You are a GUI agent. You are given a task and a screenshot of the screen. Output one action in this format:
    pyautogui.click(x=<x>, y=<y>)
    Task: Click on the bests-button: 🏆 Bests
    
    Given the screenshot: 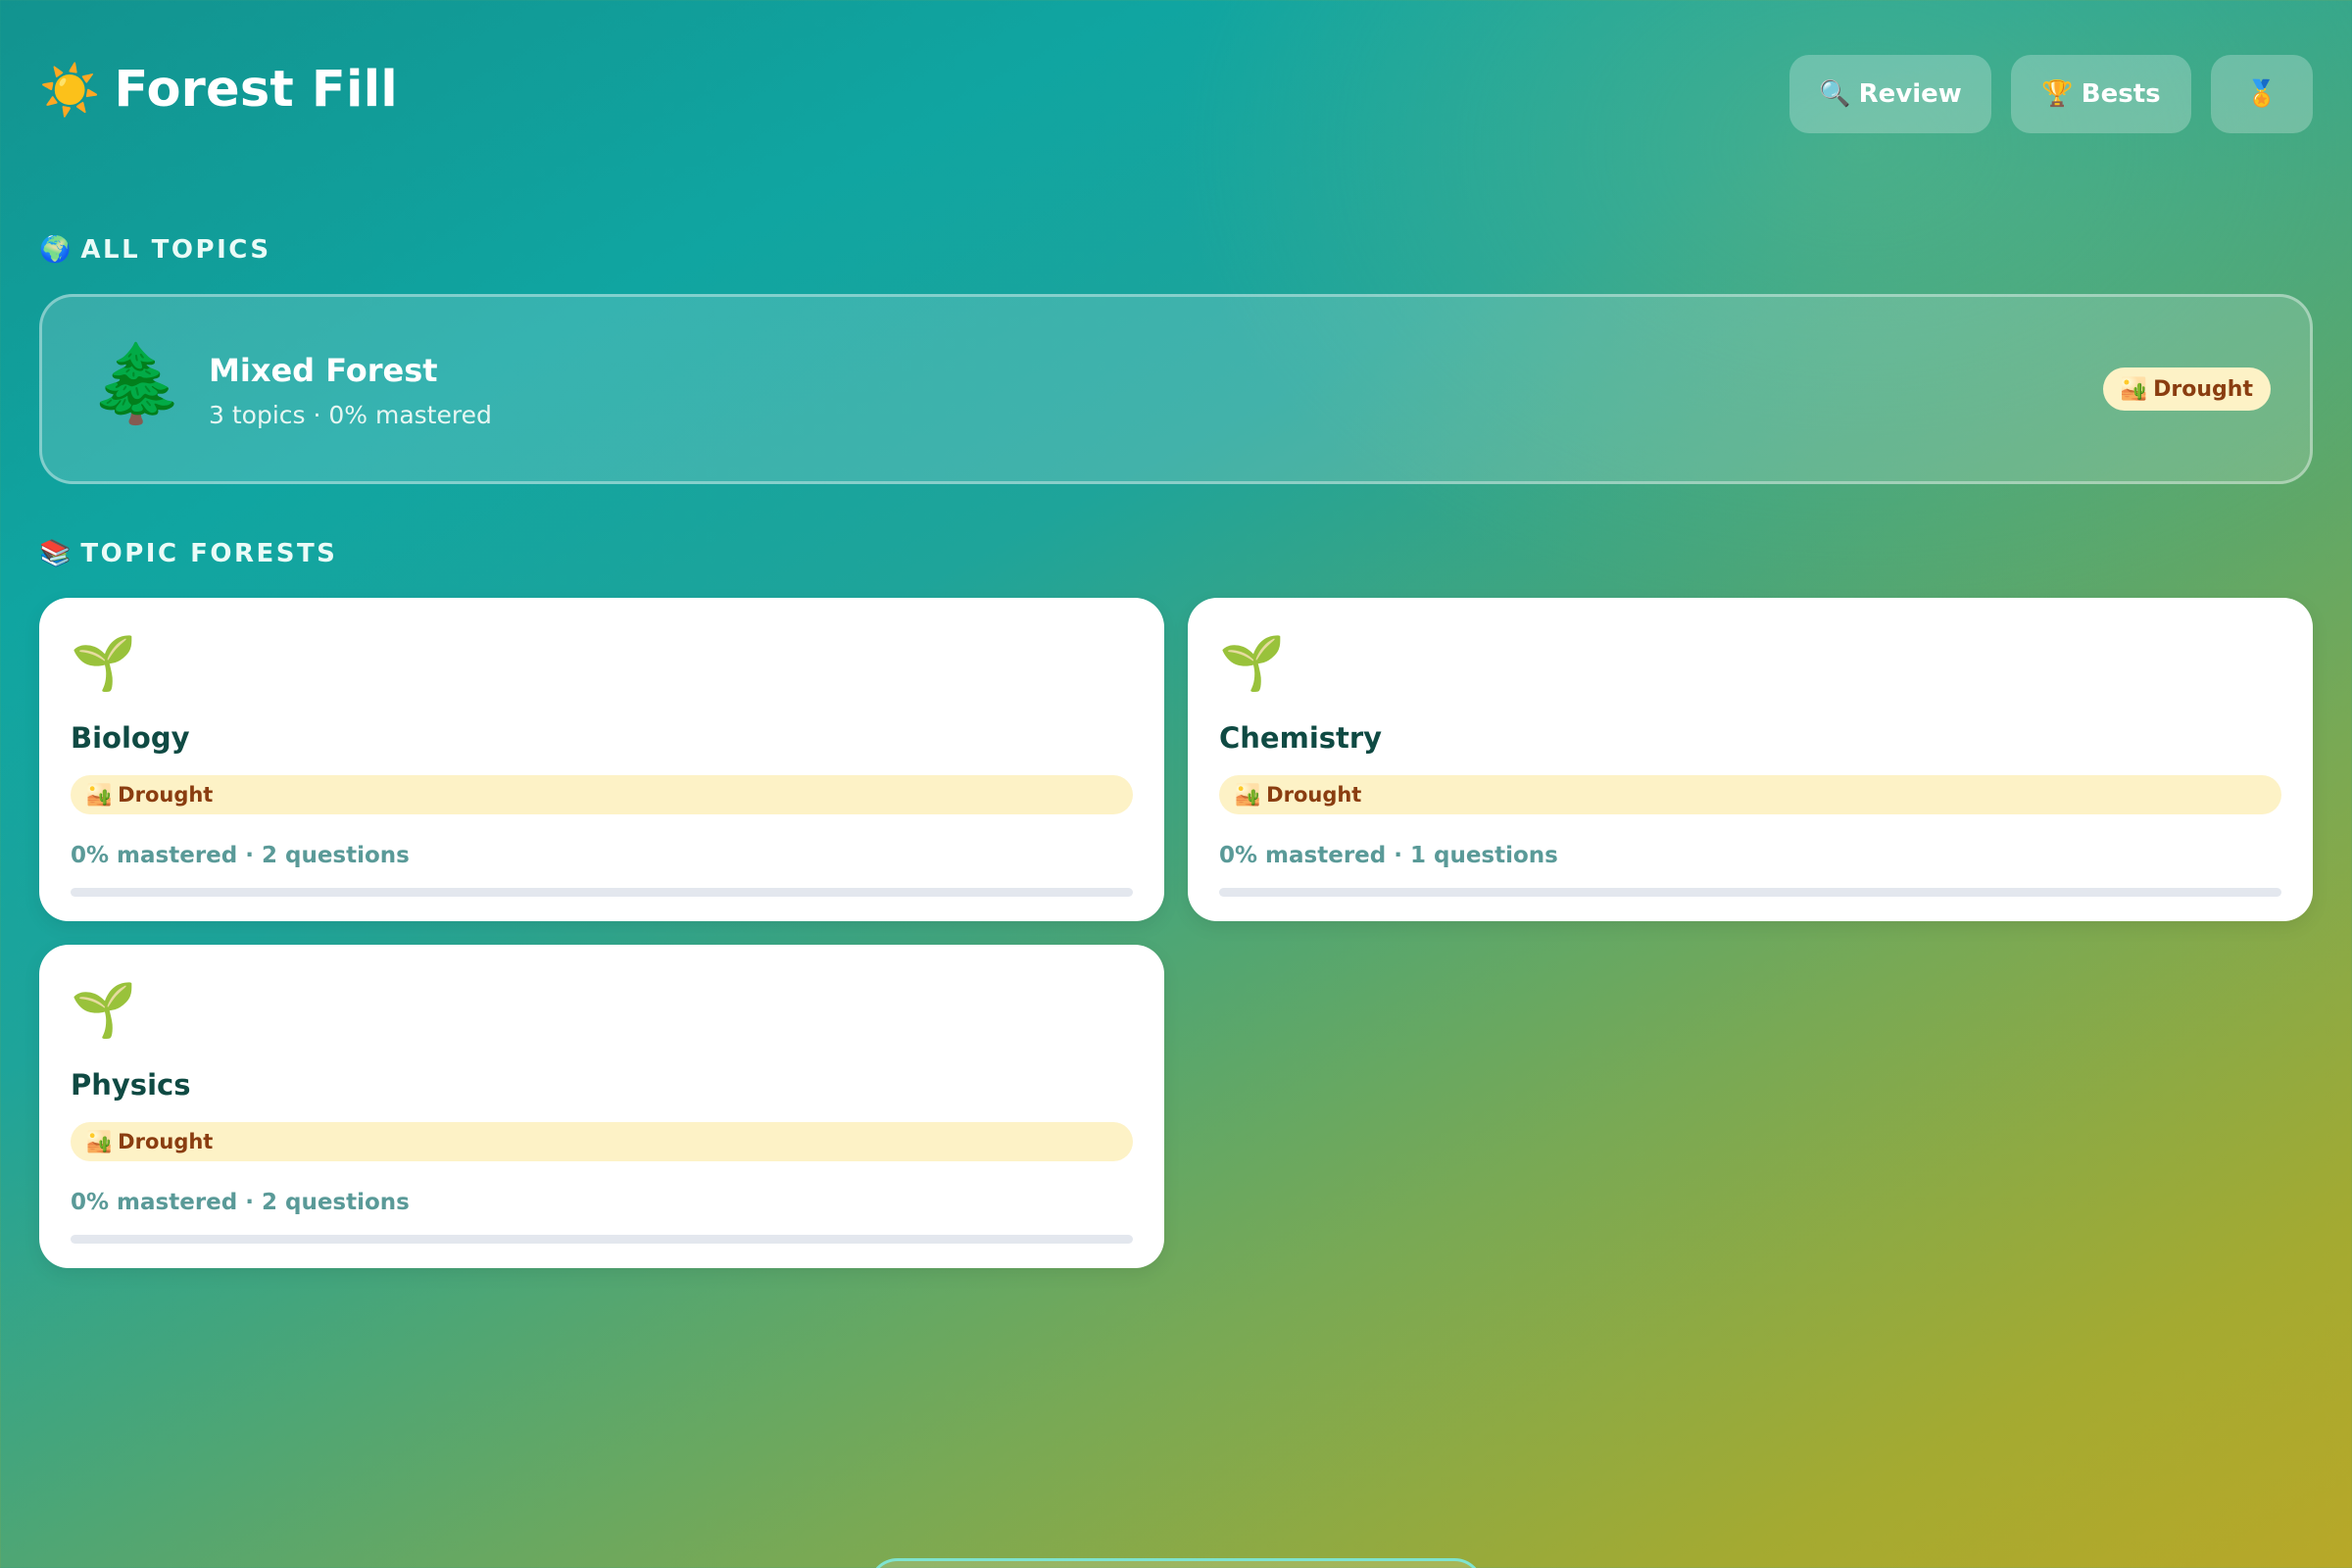 What is the action you would take?
    pyautogui.click(x=2101, y=94)
    